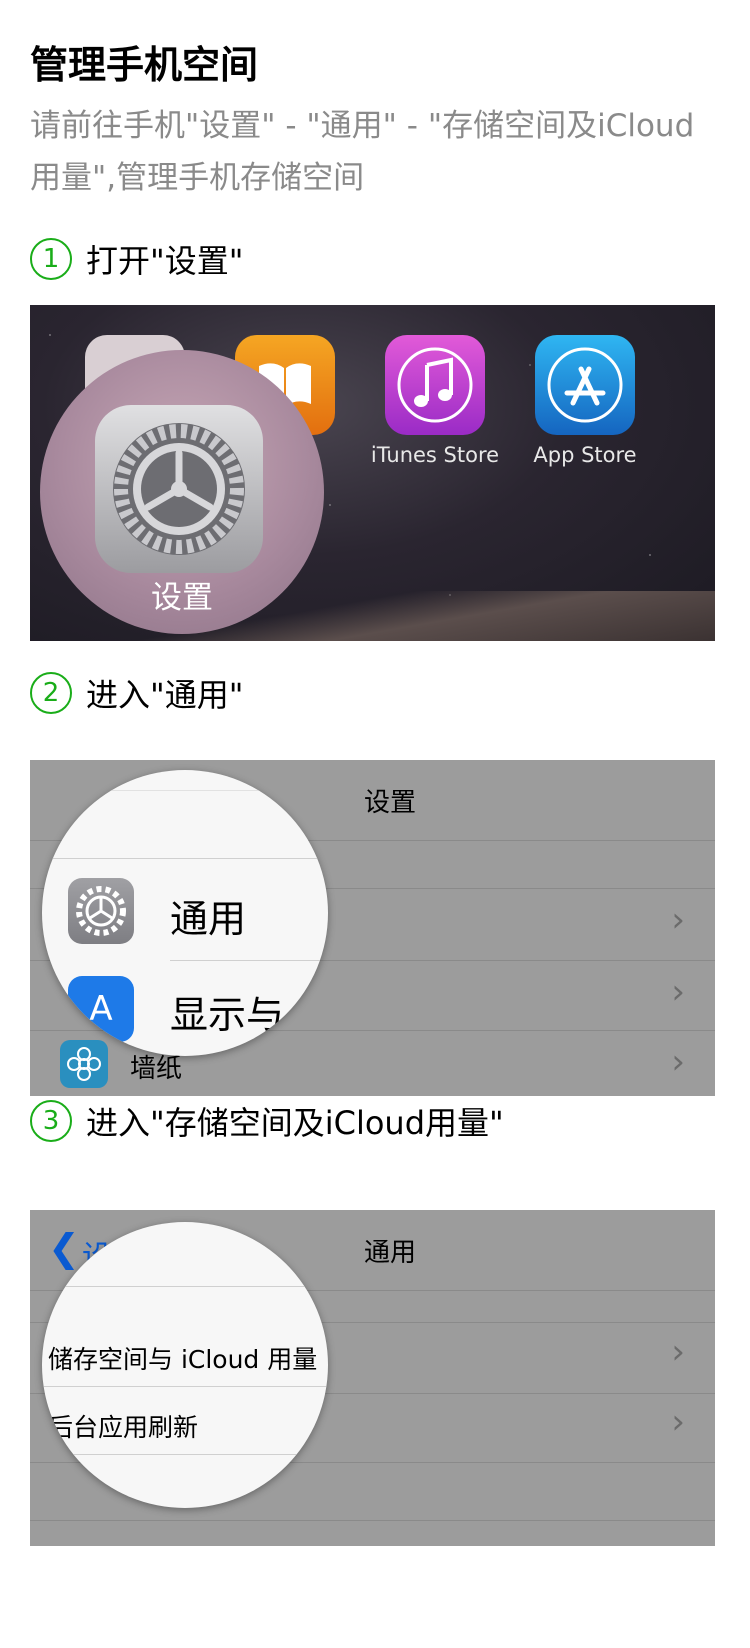 Image resolution: width=750 pixels, height=1648 pixels. Describe the element at coordinates (227, 1011) in the screenshot. I see `row-display-label: 显示与` at that location.